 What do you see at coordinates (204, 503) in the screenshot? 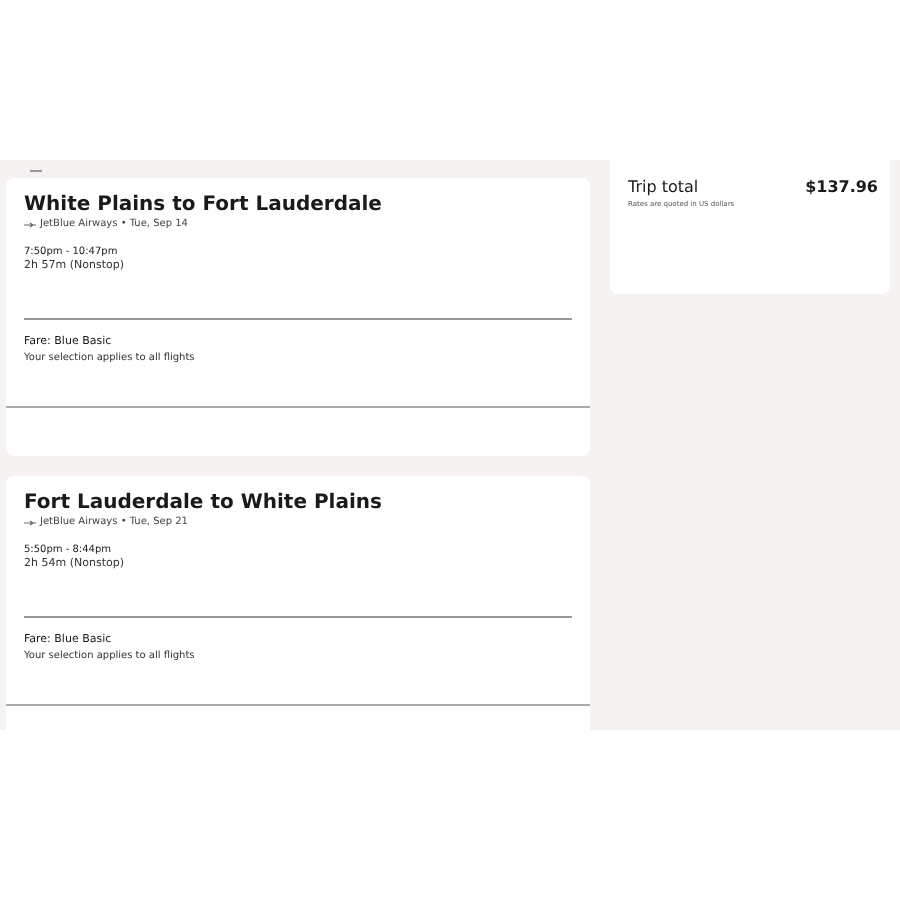
I see `route-title: Fort Lauderdale to White Plains` at bounding box center [204, 503].